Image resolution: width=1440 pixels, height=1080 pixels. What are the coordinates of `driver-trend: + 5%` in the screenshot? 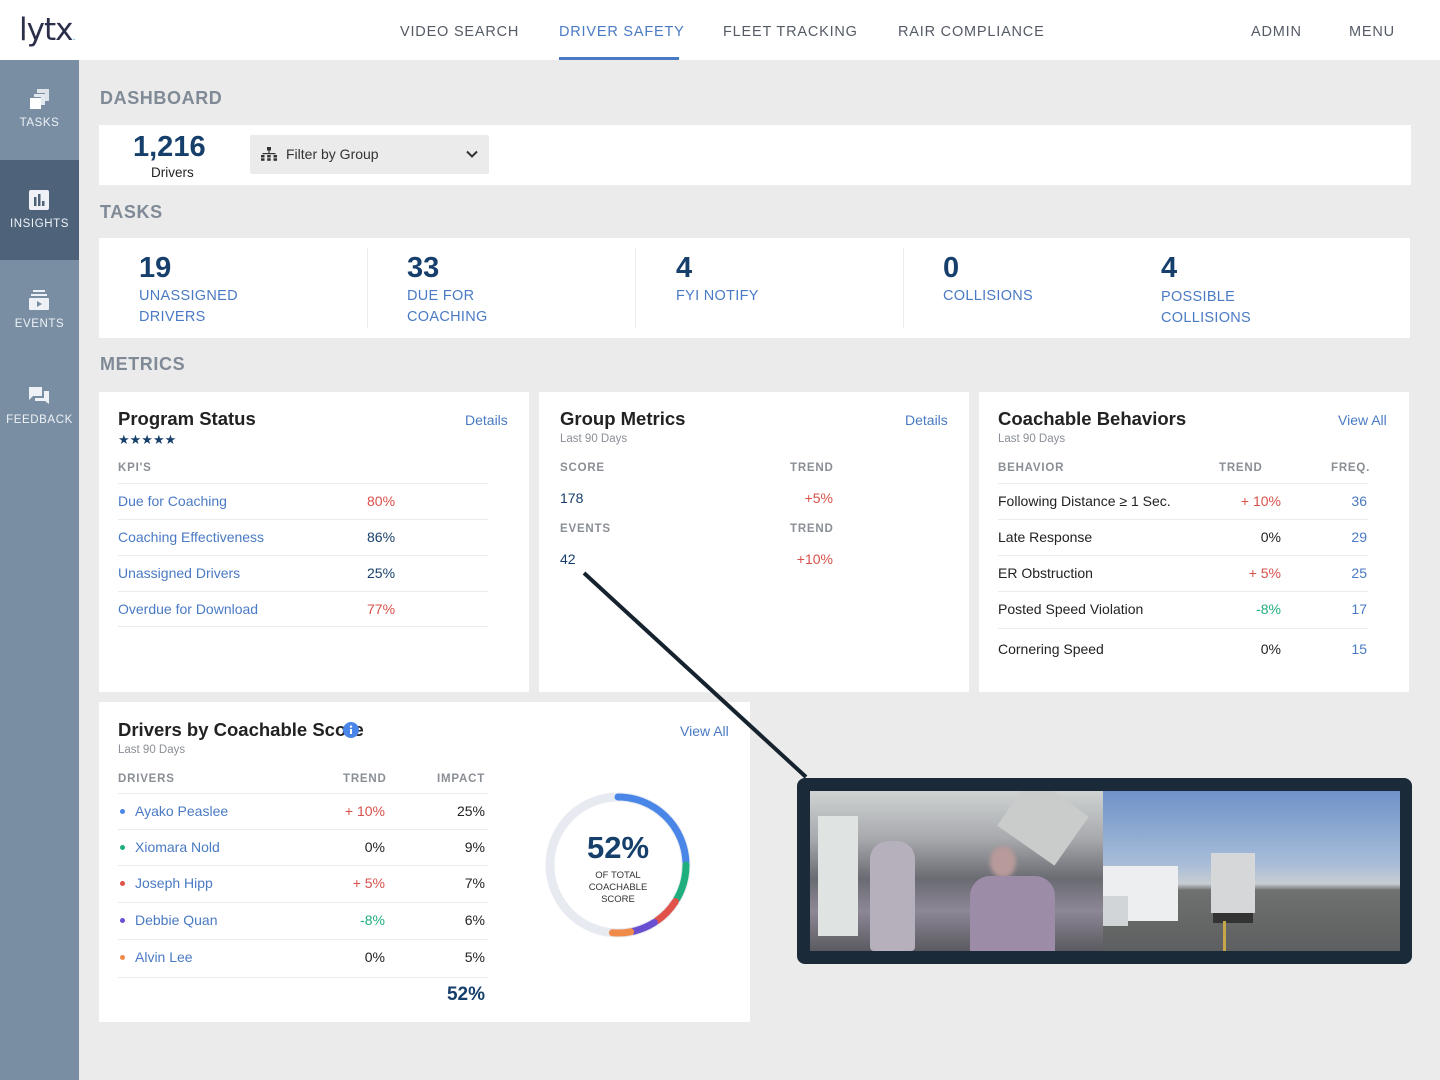 It's located at (368, 883).